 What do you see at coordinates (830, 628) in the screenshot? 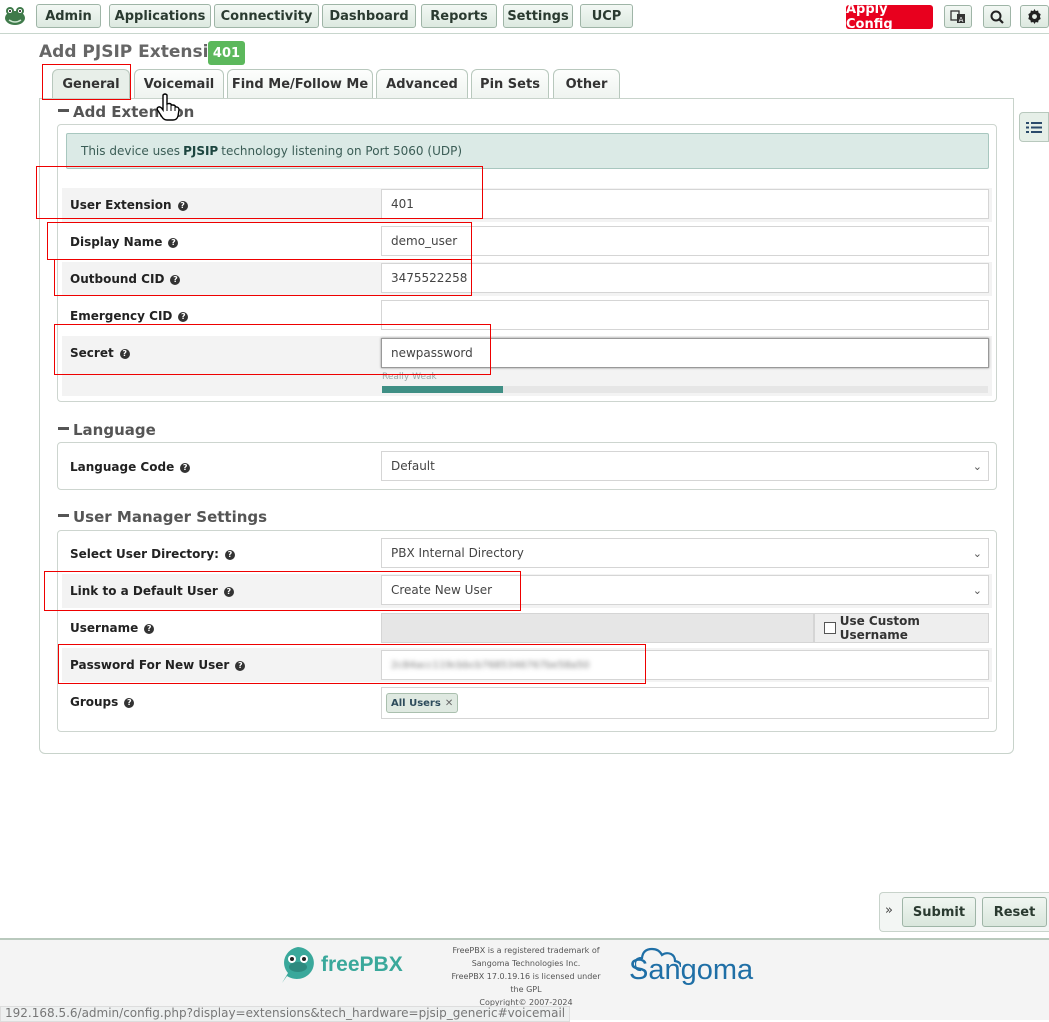
I see `use-custom-username-checkbox` at bounding box center [830, 628].